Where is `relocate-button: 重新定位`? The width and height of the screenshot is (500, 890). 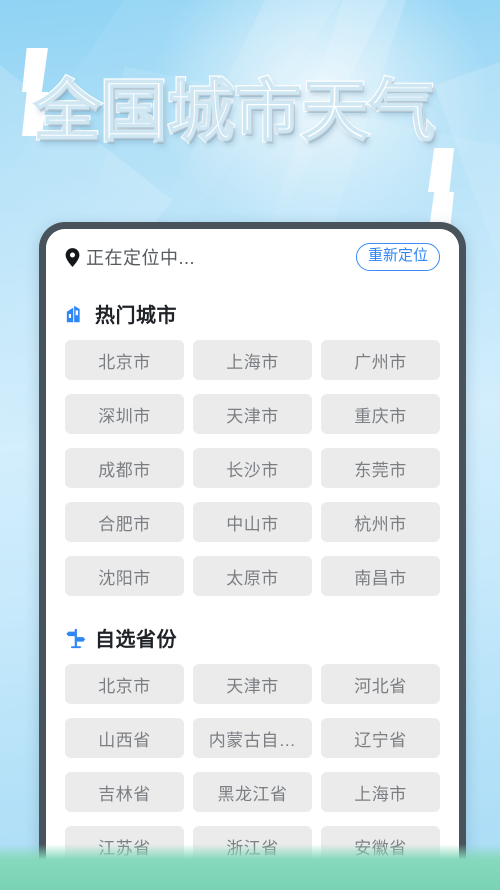
relocate-button: 重新定位 is located at coordinates (397, 257).